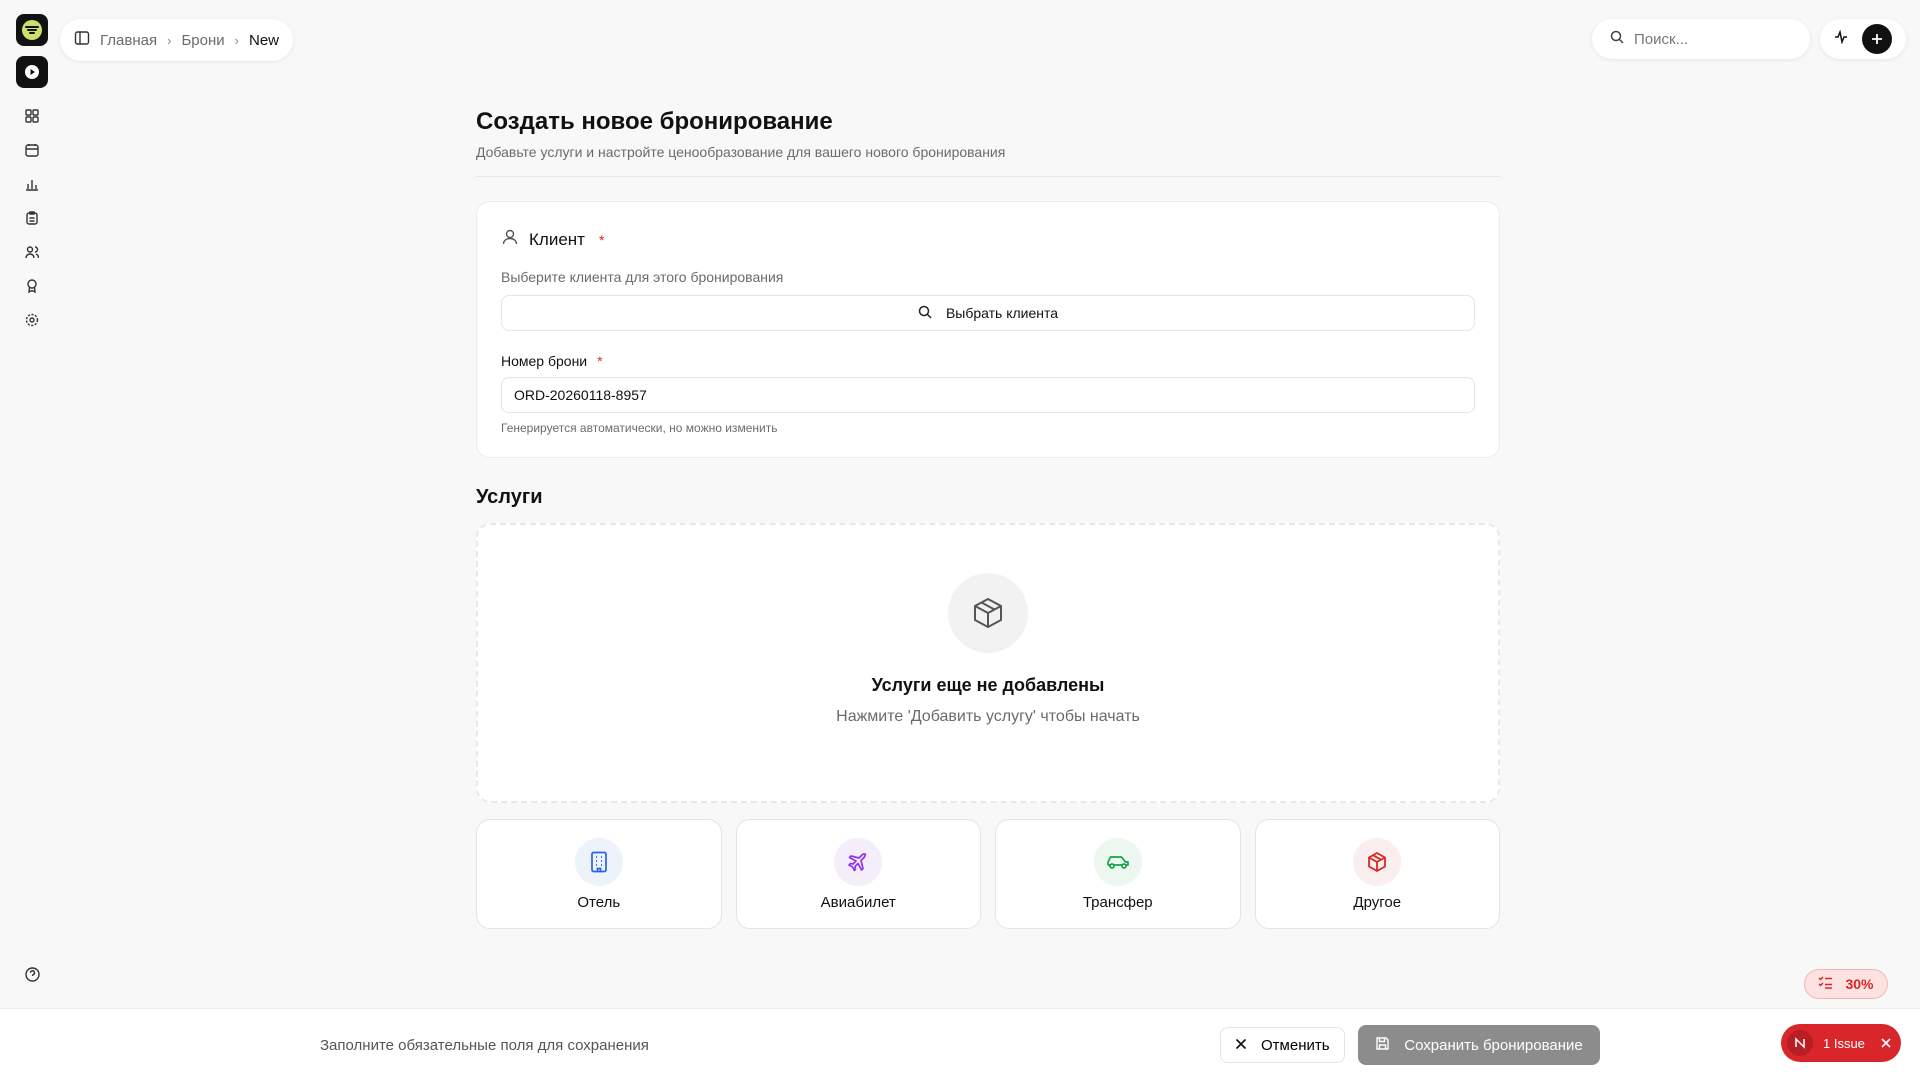  Describe the element at coordinates (858, 902) in the screenshot. I see `service-flight-label: Авиабилет` at that location.